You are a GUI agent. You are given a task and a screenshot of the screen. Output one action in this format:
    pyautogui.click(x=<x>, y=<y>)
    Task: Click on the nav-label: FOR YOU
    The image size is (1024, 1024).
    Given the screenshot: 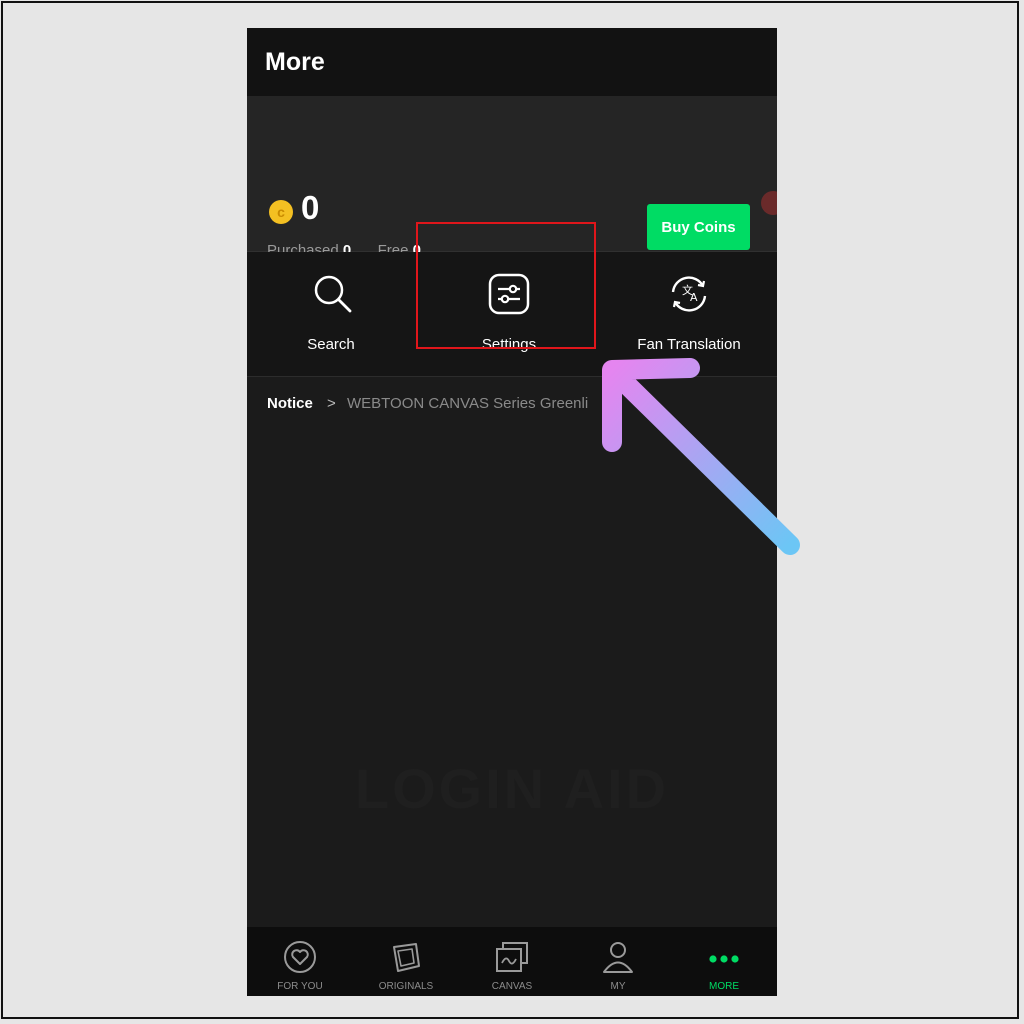 What is the action you would take?
    pyautogui.click(x=300, y=986)
    